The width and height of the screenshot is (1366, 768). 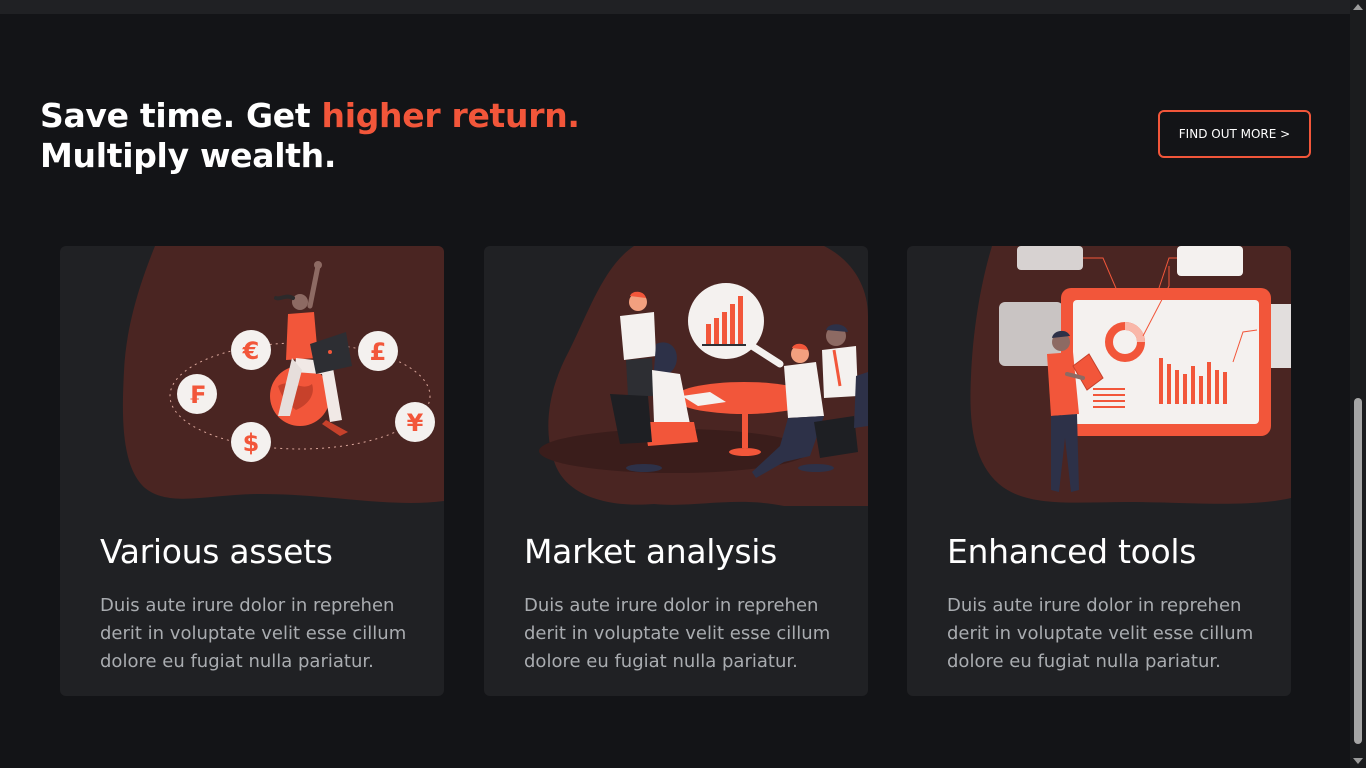 I want to click on franc-icon: ₣, so click(x=197, y=394).